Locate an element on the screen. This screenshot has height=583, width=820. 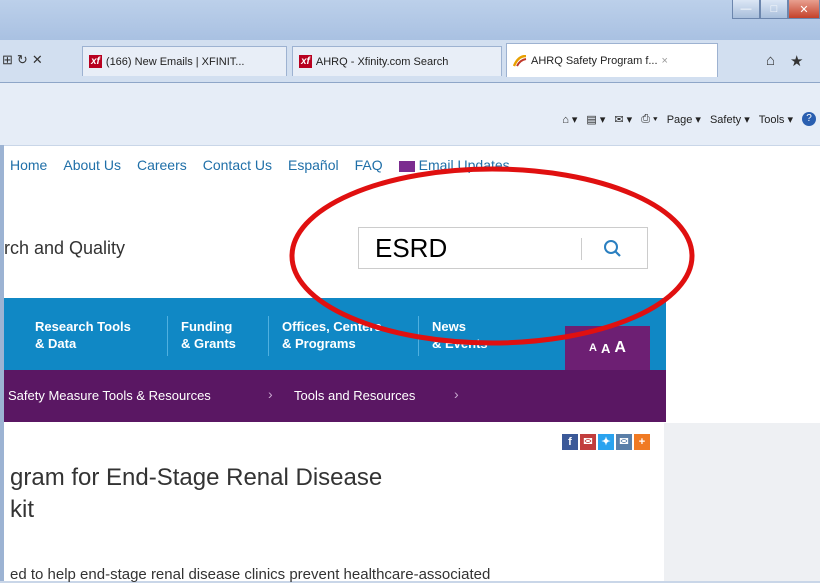
mail-icon: ✉ ▾ is located at coordinates (623, 119).